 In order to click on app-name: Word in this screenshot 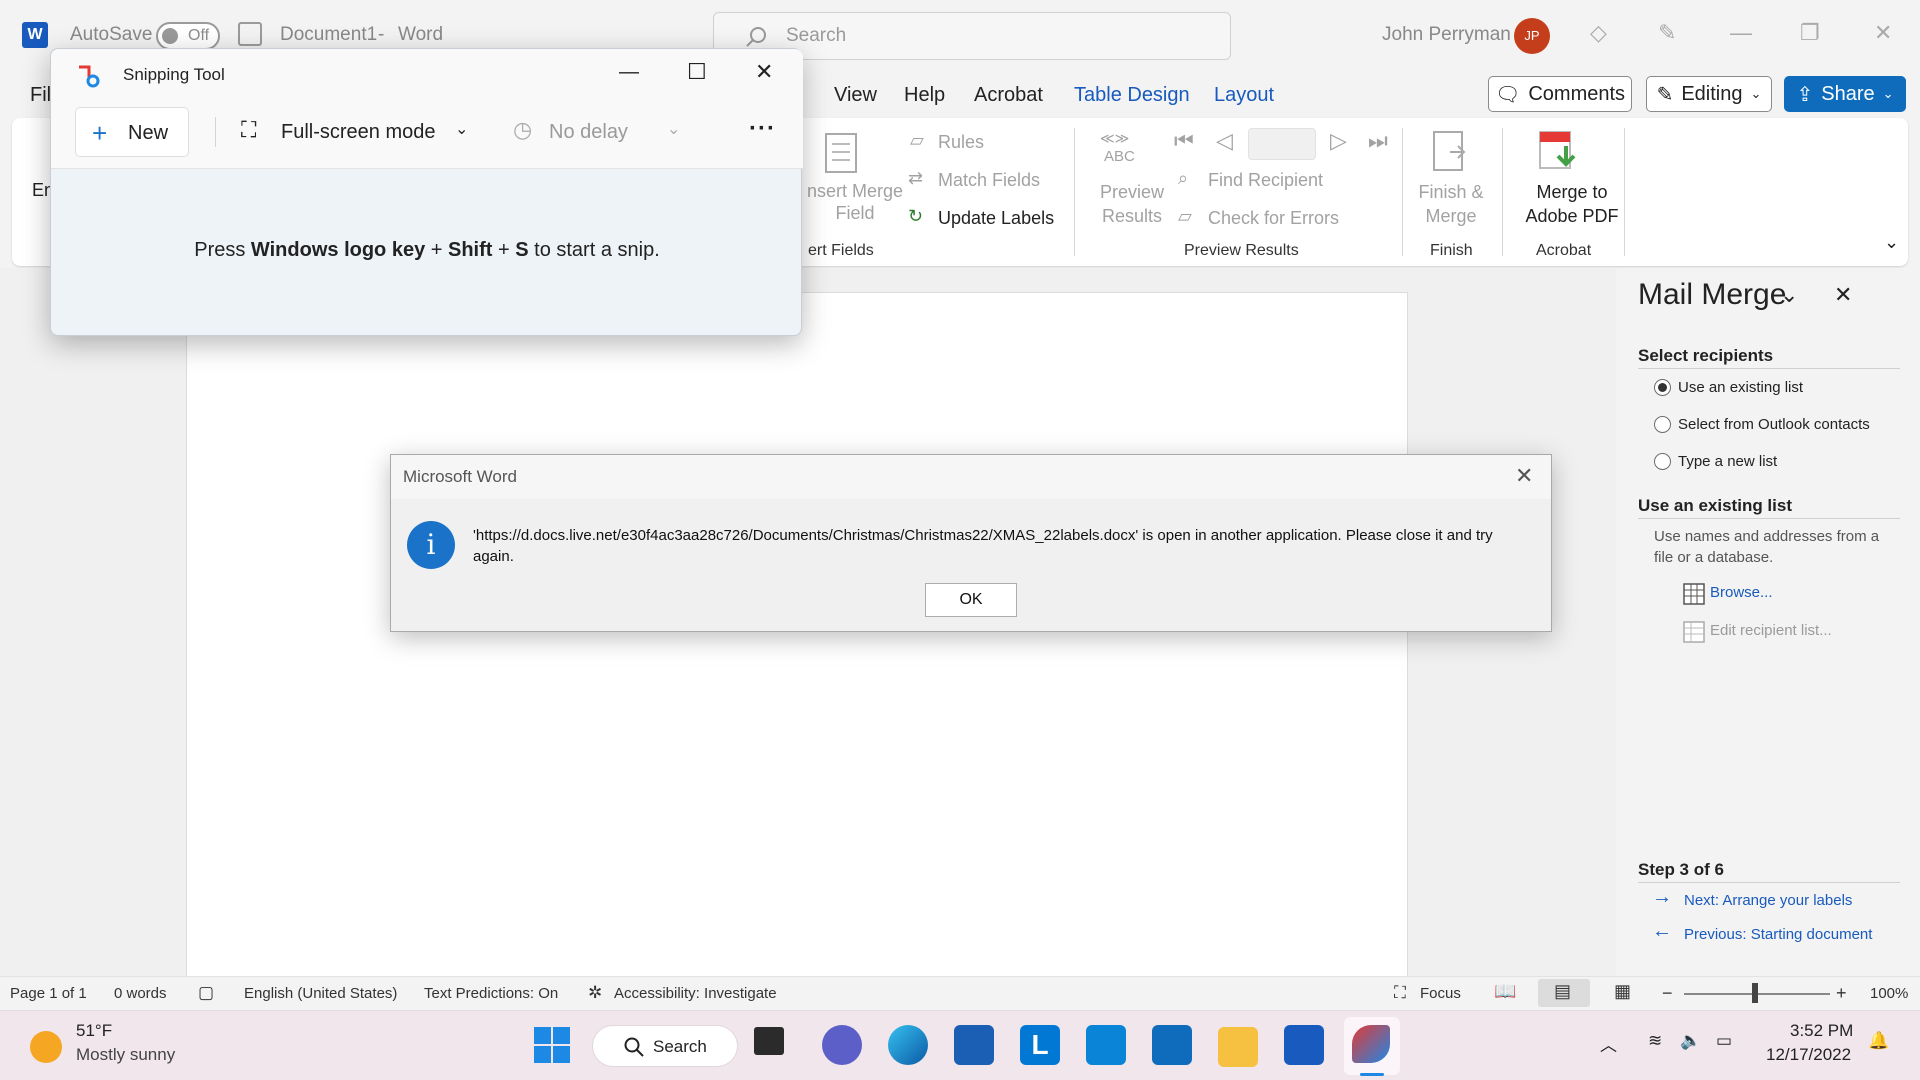, I will do `click(421, 34)`.